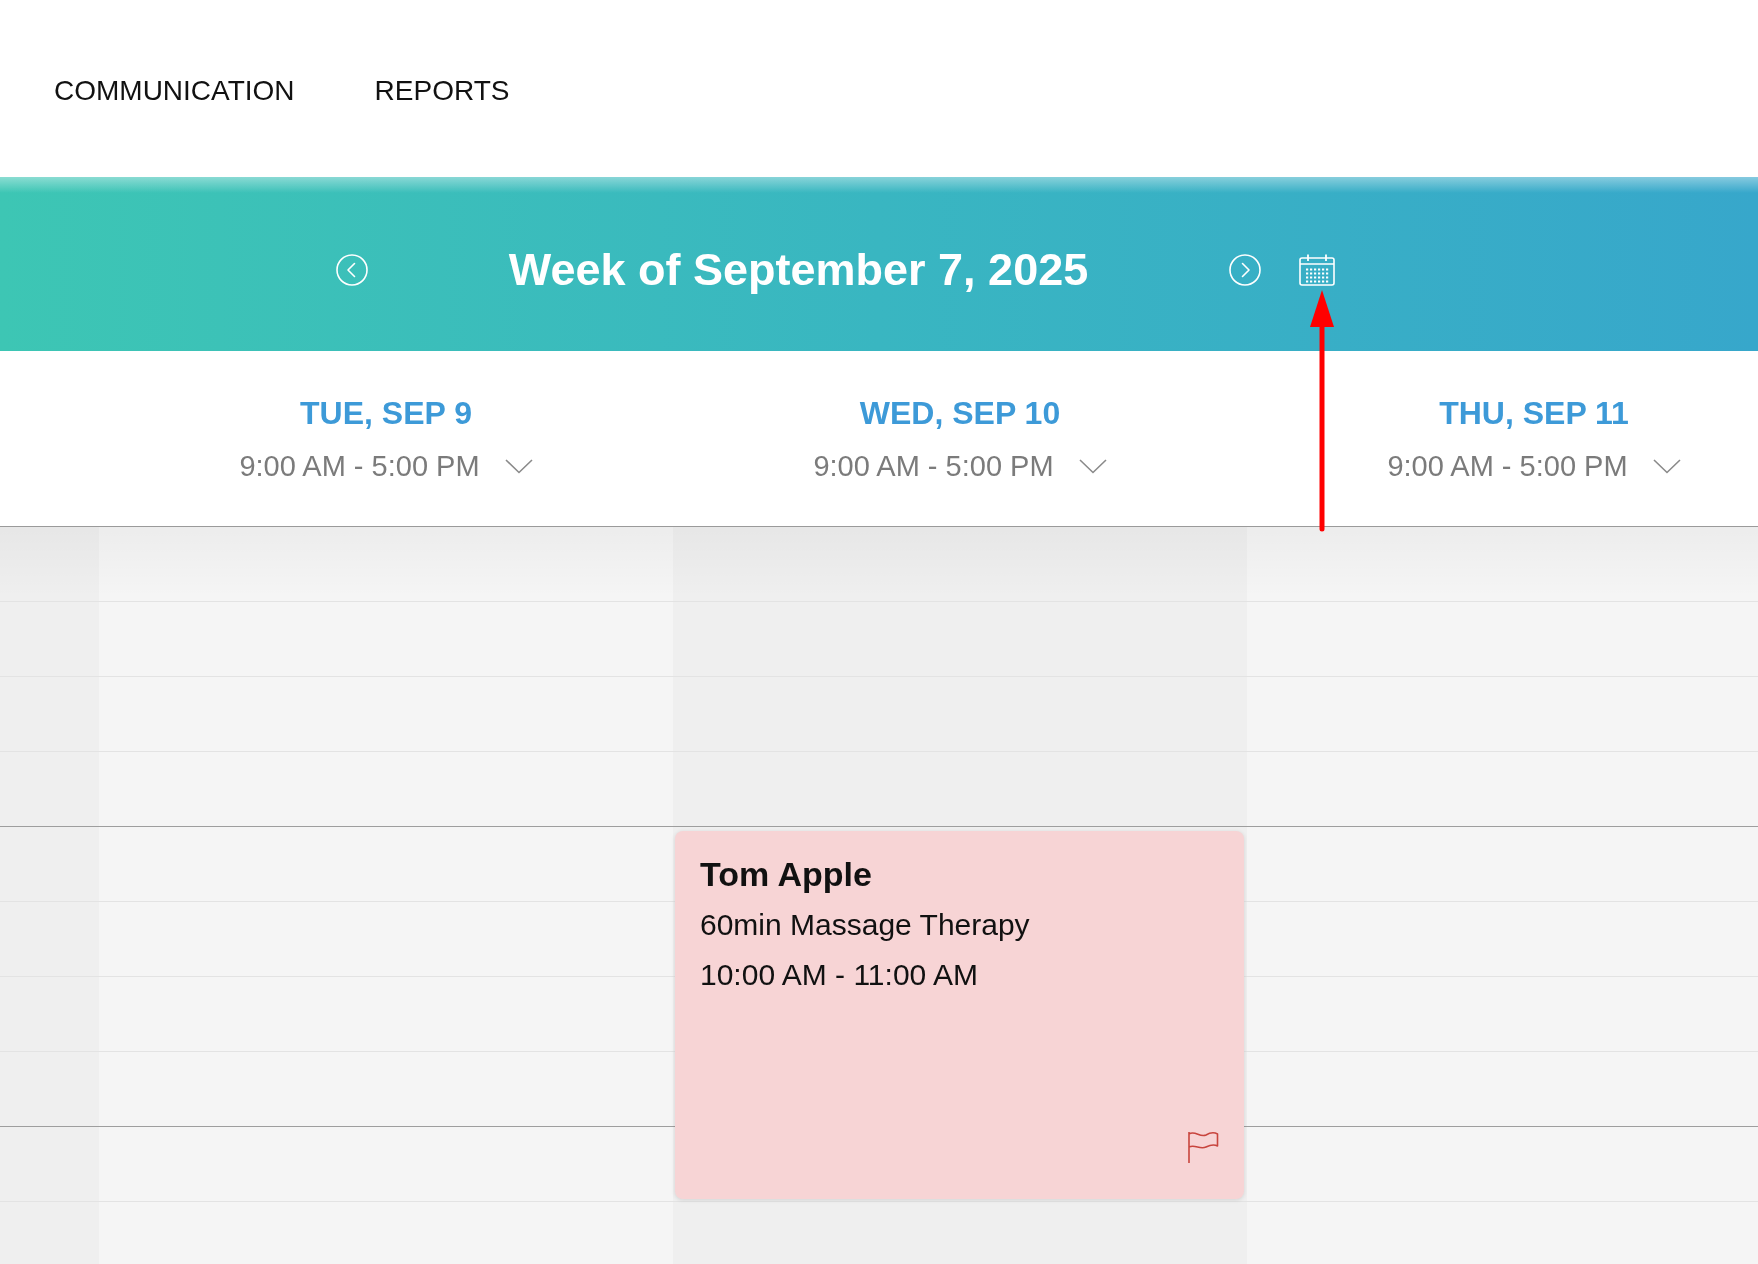  Describe the element at coordinates (174, 90) in the screenshot. I see `nav-link: COMMUNICATION` at that location.